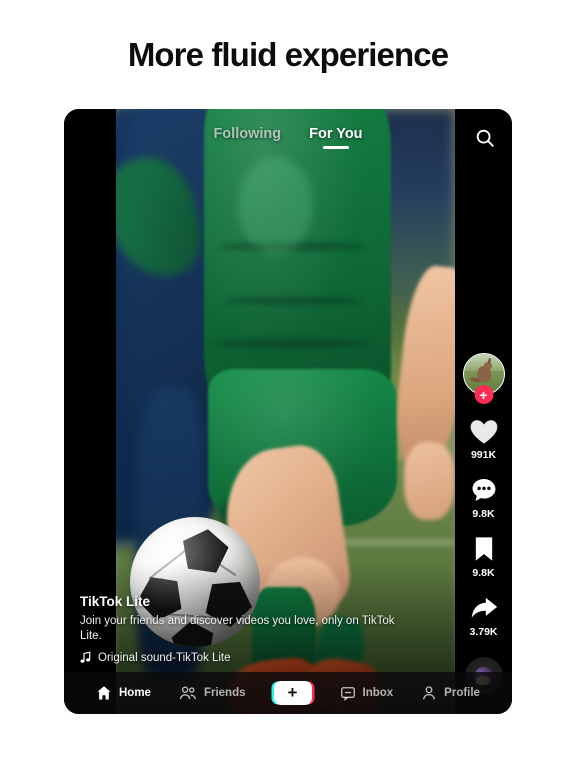 The image size is (576, 768). Describe the element at coordinates (245, 657) in the screenshot. I see `caption-music-row: Original sound-TikTok Lite` at that location.